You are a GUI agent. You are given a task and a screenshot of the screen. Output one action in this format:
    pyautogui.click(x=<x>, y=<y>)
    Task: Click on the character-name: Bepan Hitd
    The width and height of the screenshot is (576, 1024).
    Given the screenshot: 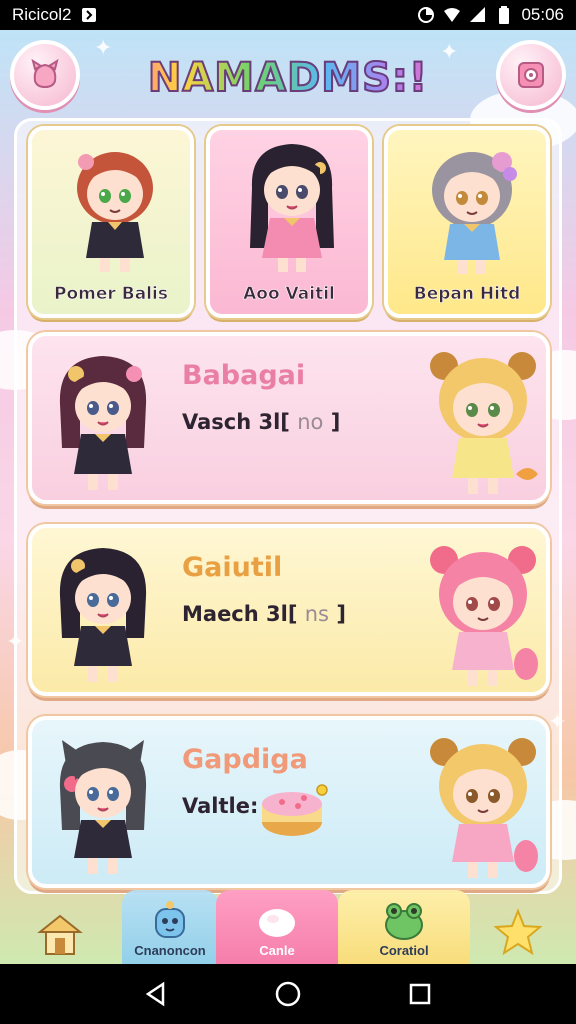 What is the action you would take?
    pyautogui.click(x=467, y=294)
    